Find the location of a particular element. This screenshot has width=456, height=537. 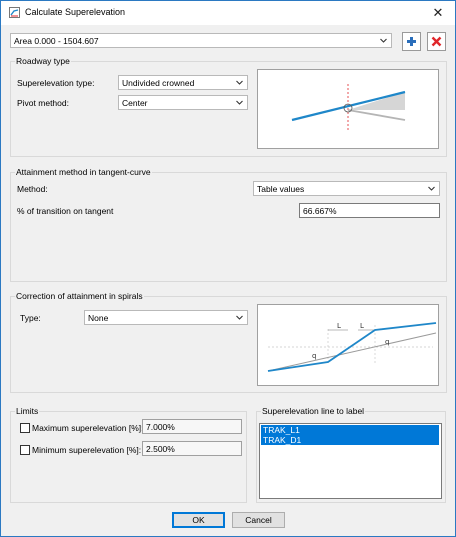

method-select: Table values is located at coordinates (346, 188).